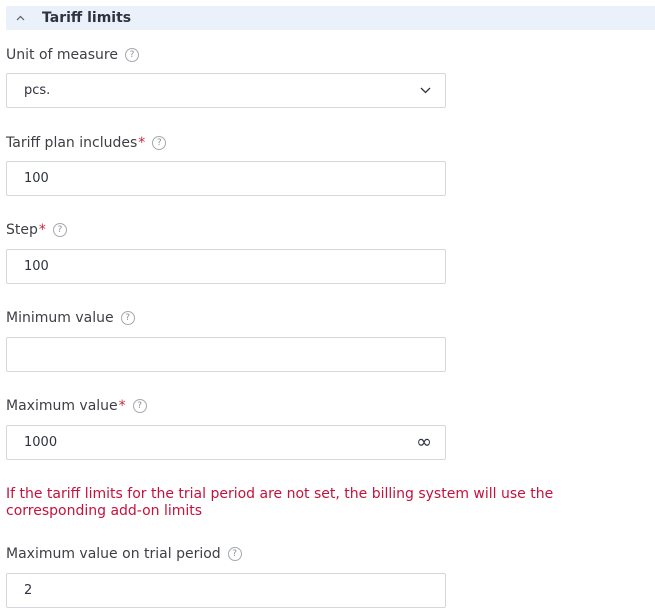 The image size is (655, 613). I want to click on step-input: 100, so click(226, 266).